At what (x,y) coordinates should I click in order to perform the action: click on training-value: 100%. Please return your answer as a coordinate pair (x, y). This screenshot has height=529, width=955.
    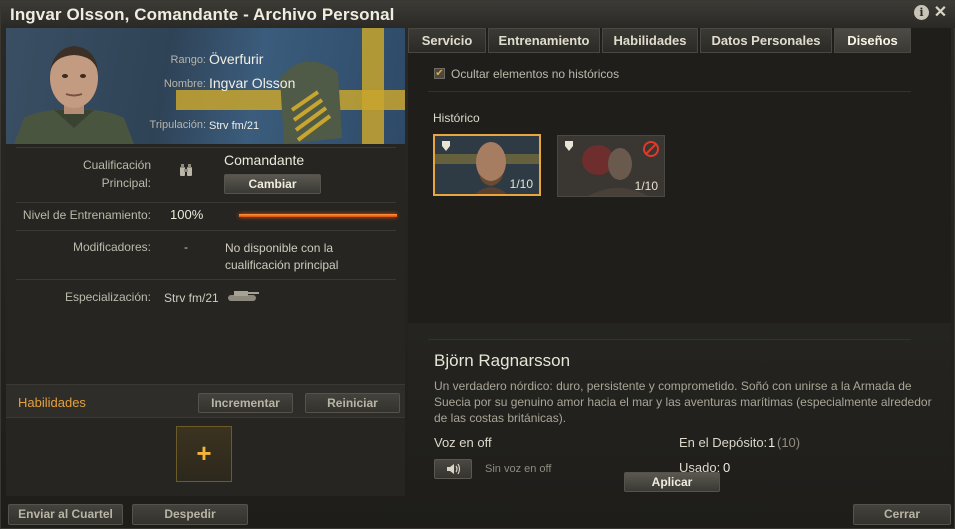
    Looking at the image, I should click on (187, 214).